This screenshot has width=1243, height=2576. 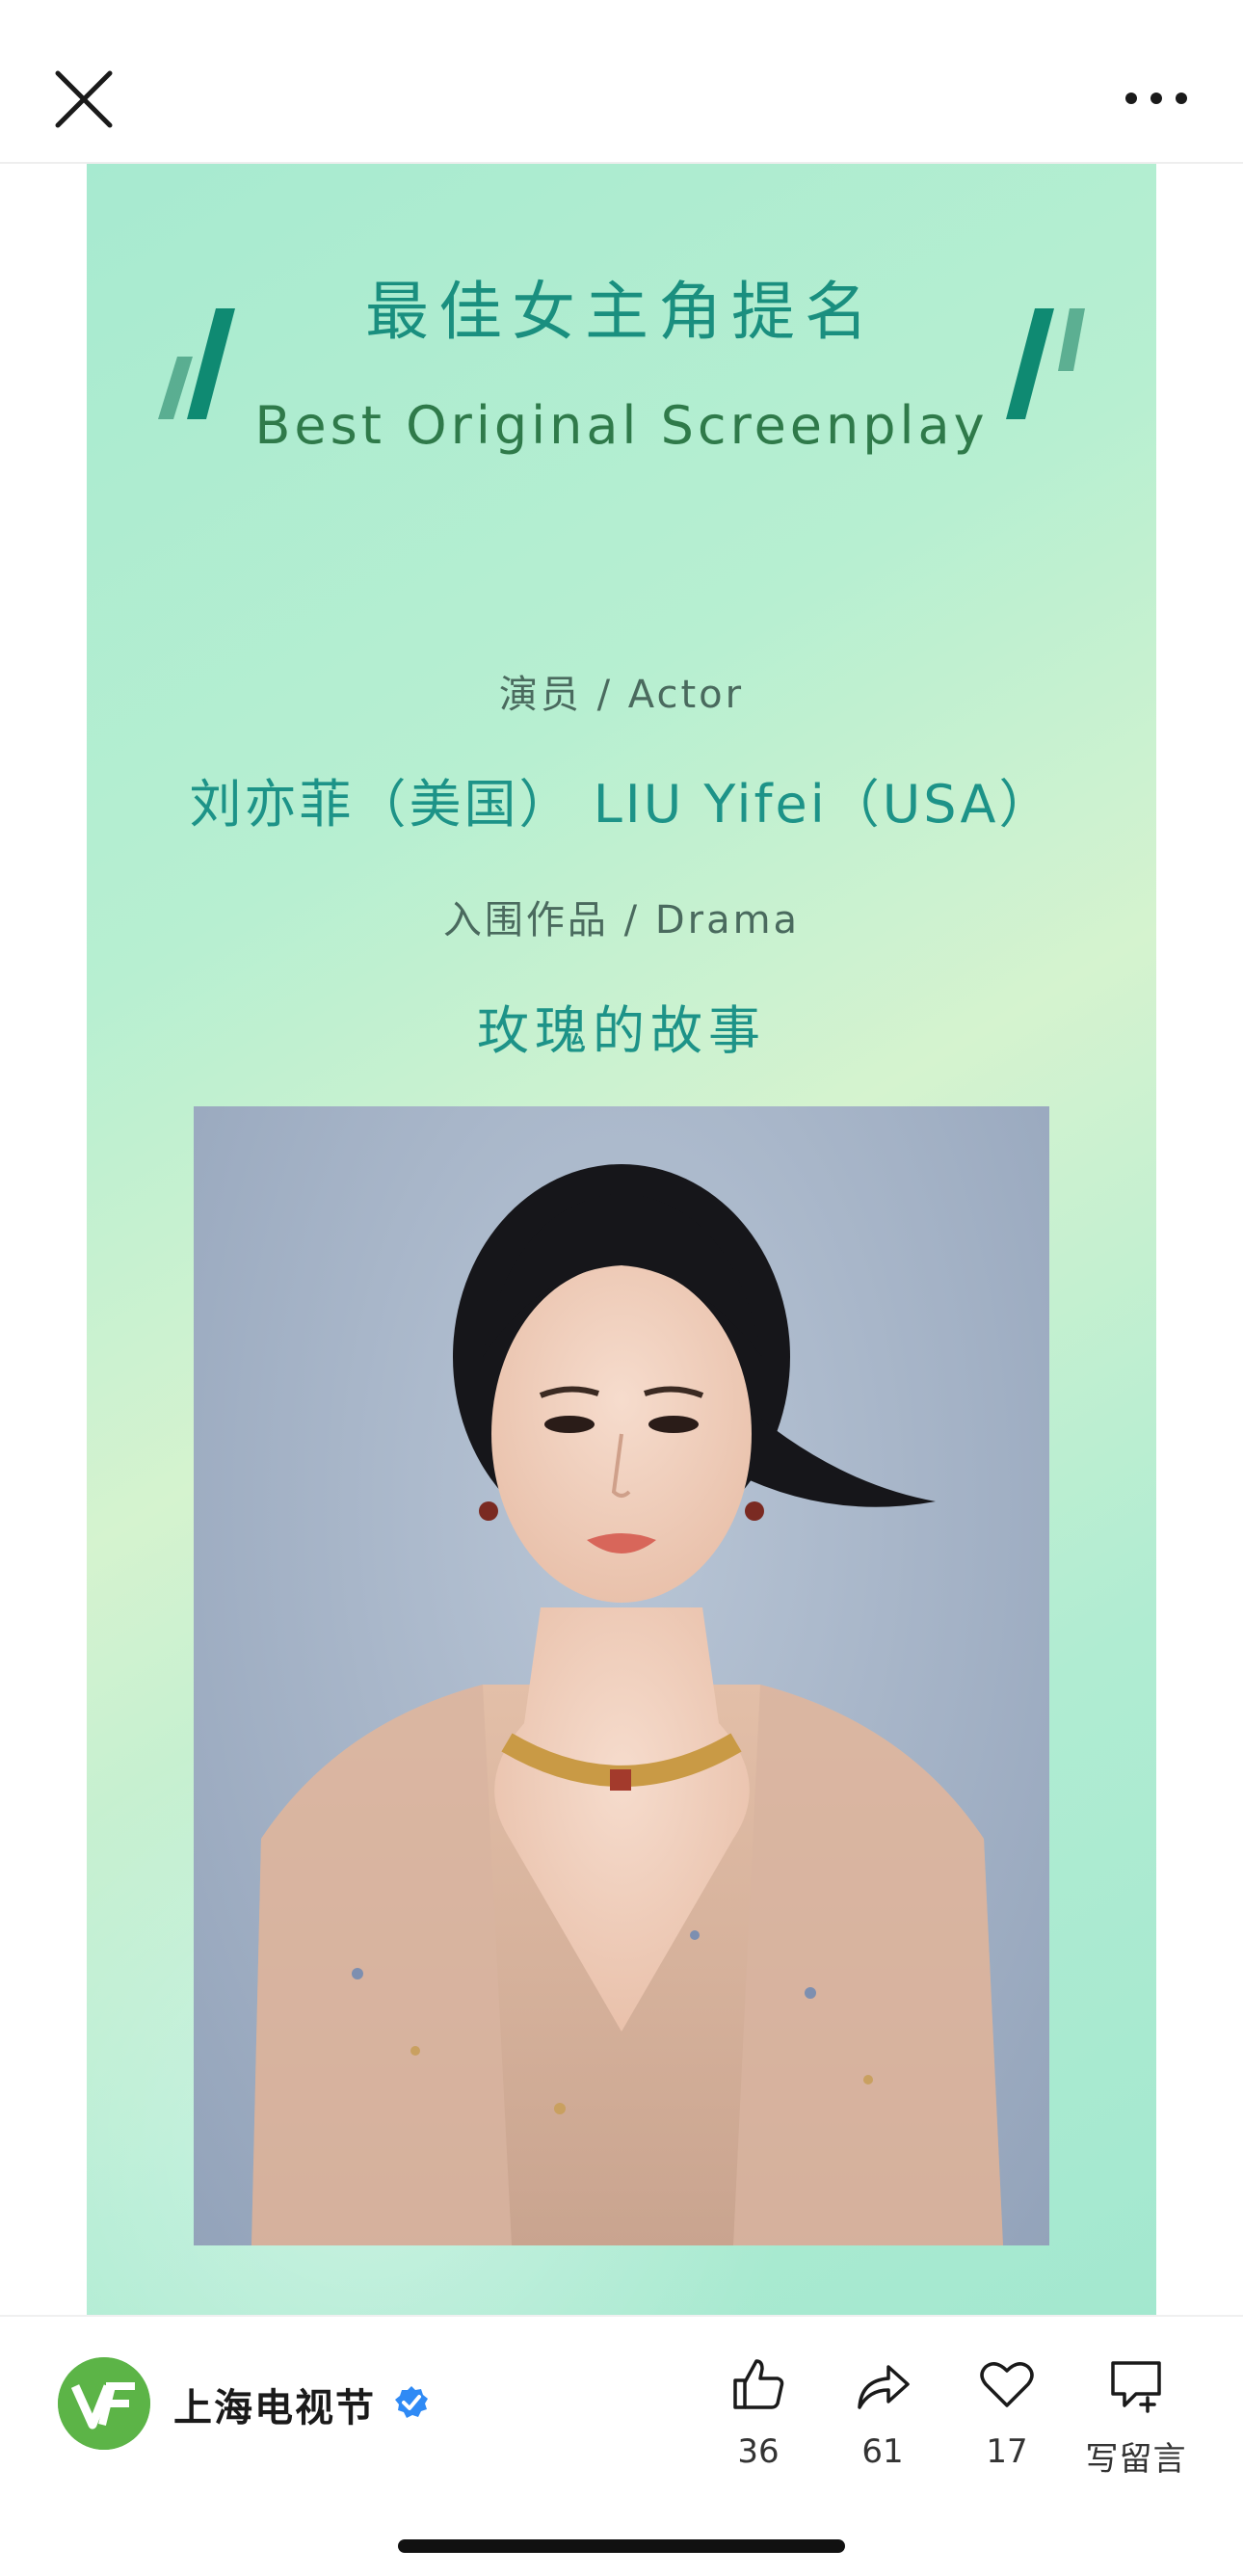 I want to click on favorite-count: 17, so click(x=1007, y=2451).